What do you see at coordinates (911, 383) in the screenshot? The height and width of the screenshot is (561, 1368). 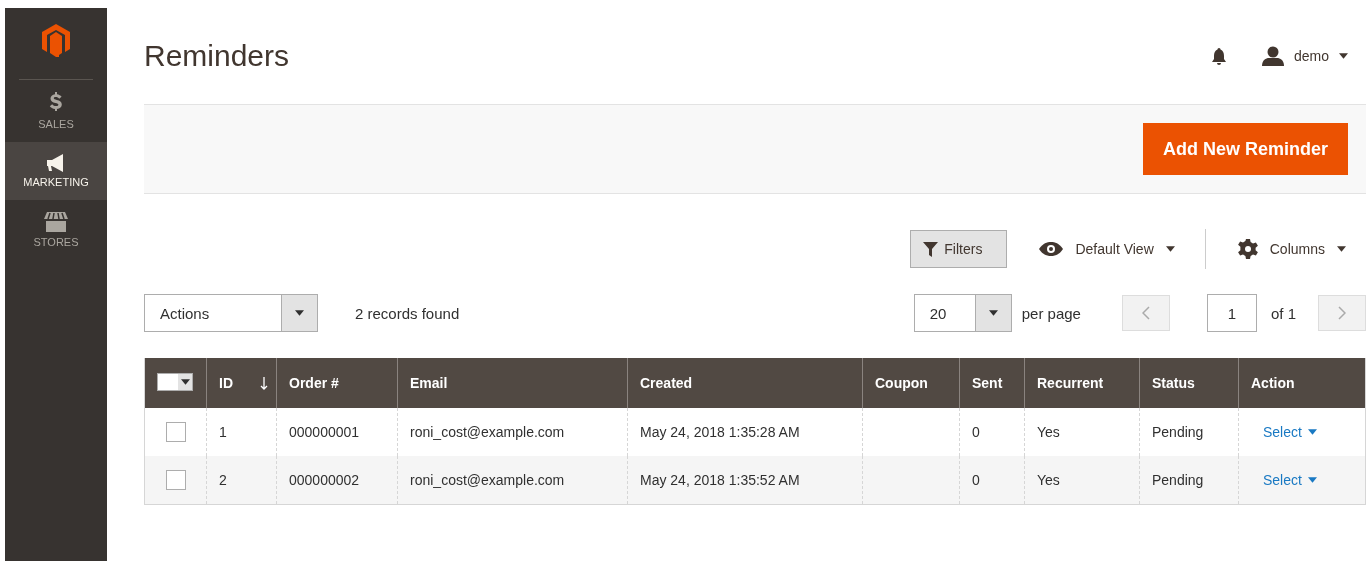 I see `column-header: Coupon` at bounding box center [911, 383].